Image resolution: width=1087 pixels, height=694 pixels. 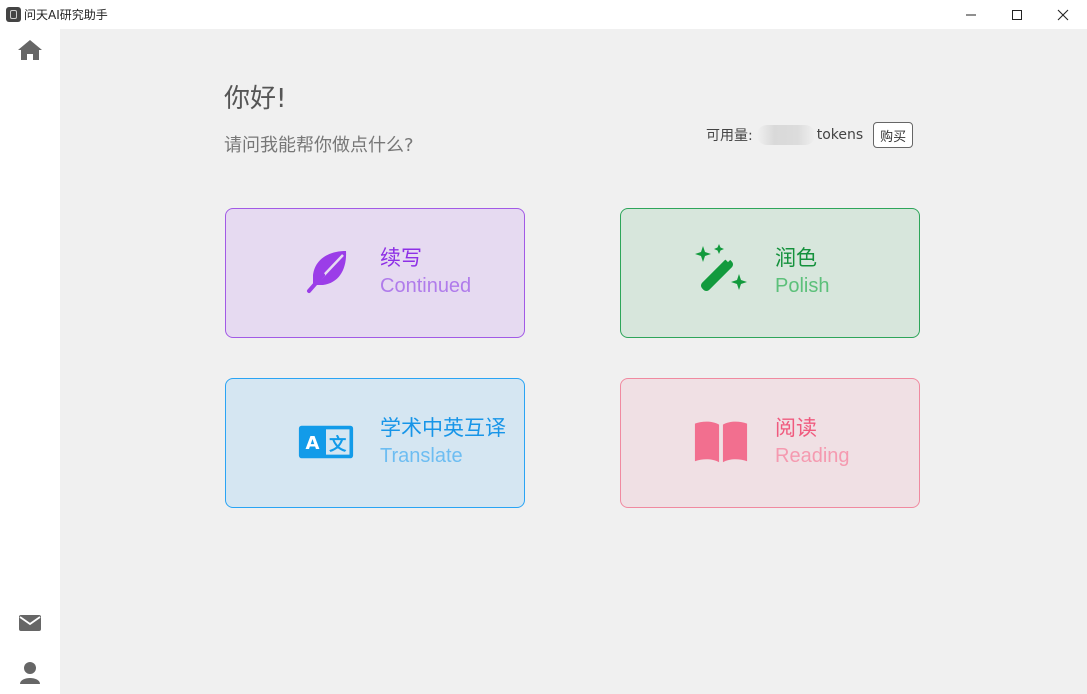 What do you see at coordinates (13, 14) in the screenshot?
I see `app-icon` at bounding box center [13, 14].